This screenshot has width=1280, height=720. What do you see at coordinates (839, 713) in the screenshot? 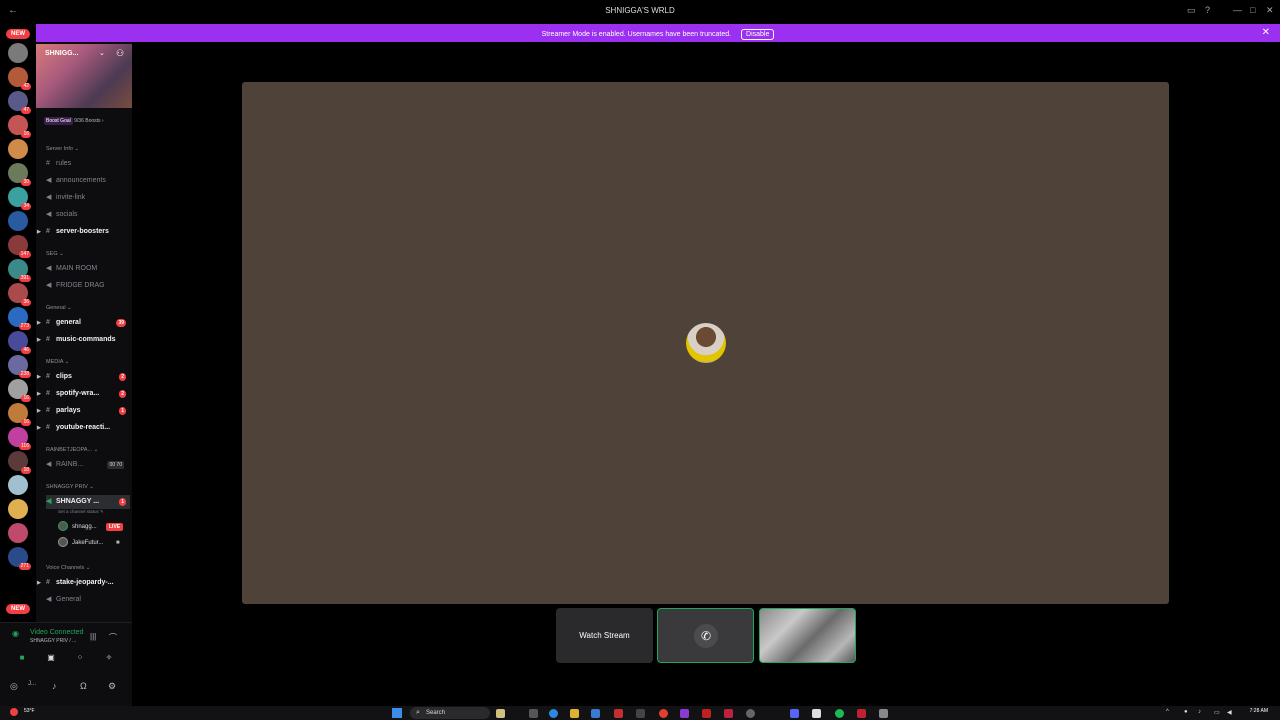
I see `spotify-icon` at bounding box center [839, 713].